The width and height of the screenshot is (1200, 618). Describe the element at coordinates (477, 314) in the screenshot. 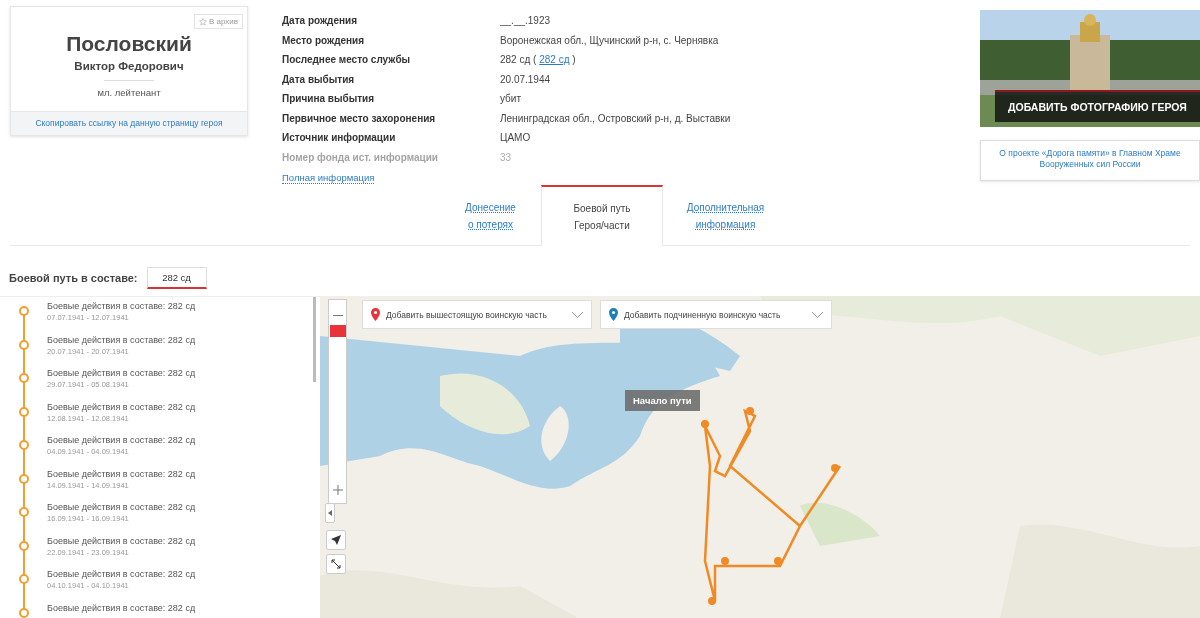

I see `unit-dropdown: Добавить вышестоящую воинскую часть` at that location.